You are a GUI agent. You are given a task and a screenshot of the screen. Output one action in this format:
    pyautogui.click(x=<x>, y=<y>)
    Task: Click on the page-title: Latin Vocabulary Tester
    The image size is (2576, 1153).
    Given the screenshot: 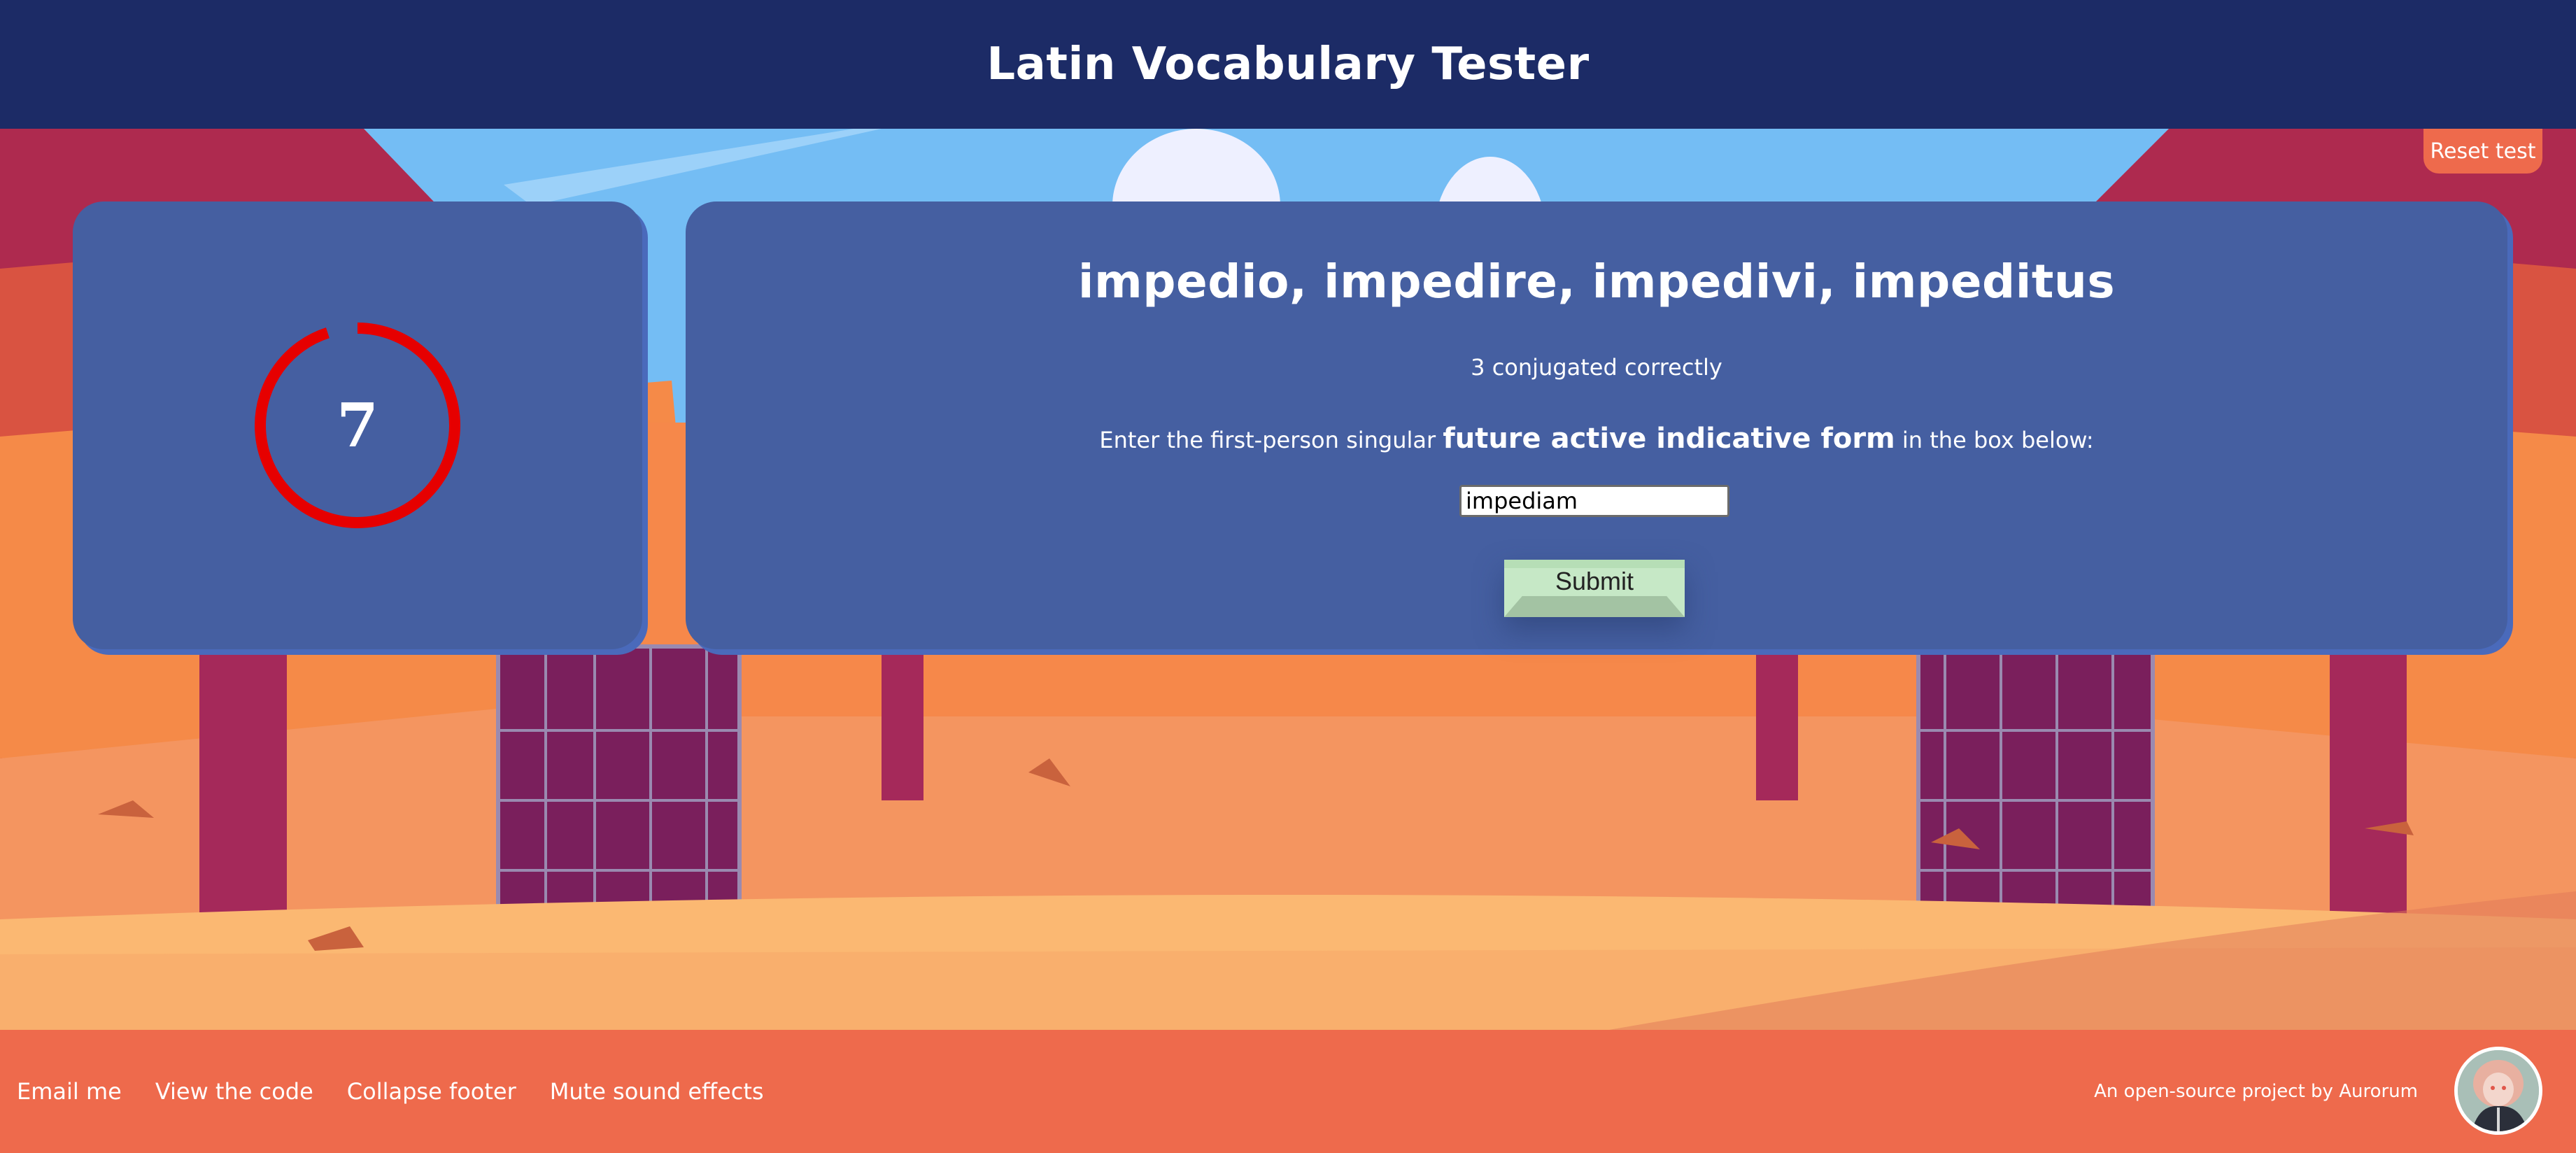 What is the action you would take?
    pyautogui.click(x=1288, y=64)
    